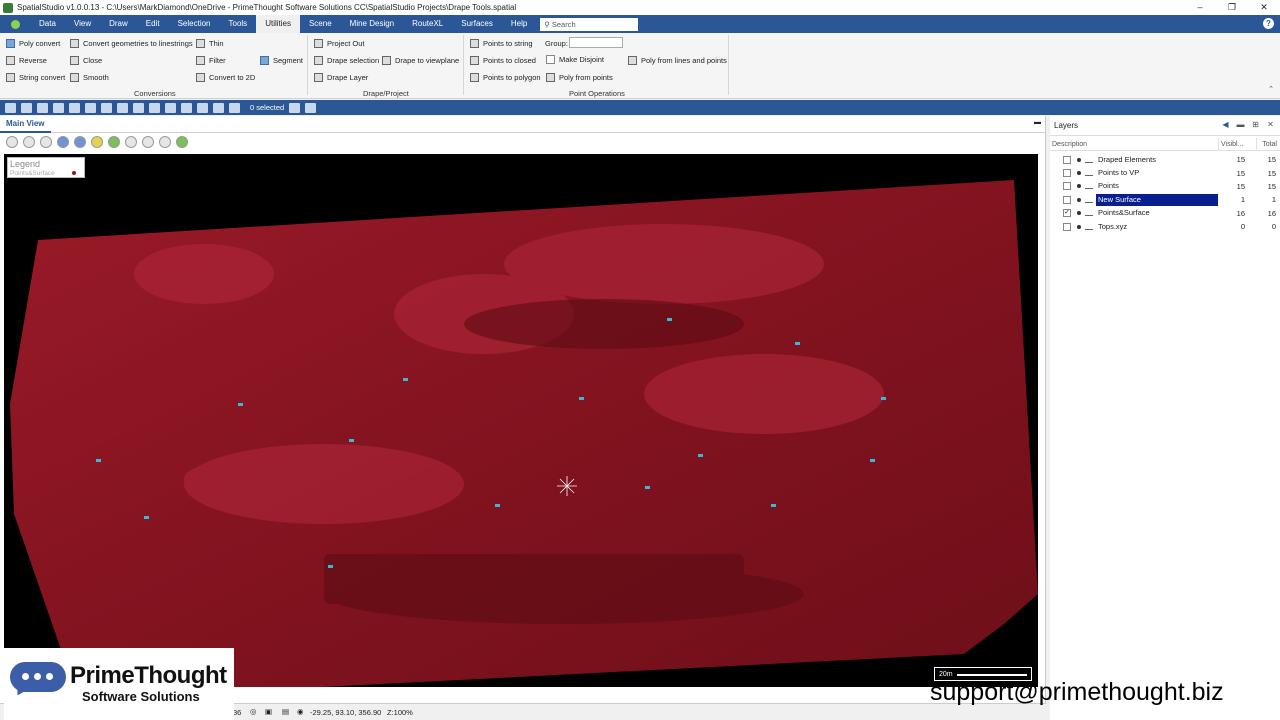  What do you see at coordinates (182, 141) in the screenshot?
I see `pick-icon` at bounding box center [182, 141].